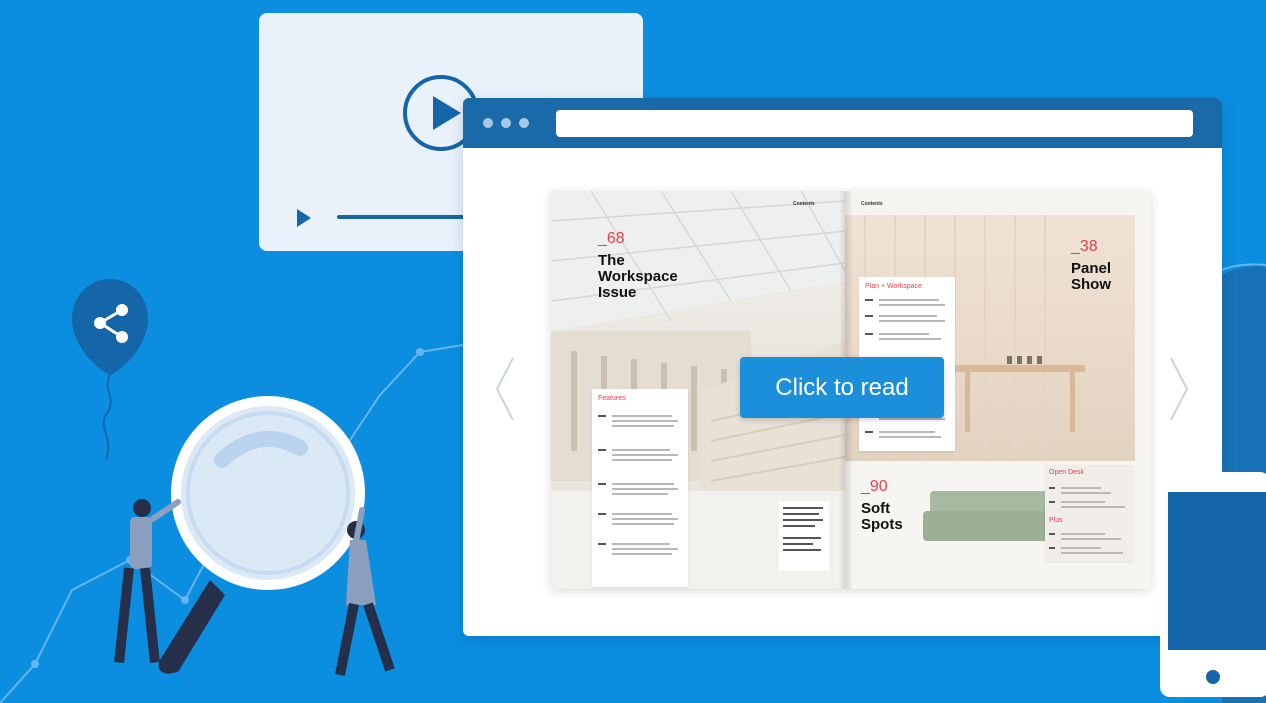 The image size is (1266, 703). Describe the element at coordinates (1179, 389) in the screenshot. I see `chevron-right-icon` at that location.